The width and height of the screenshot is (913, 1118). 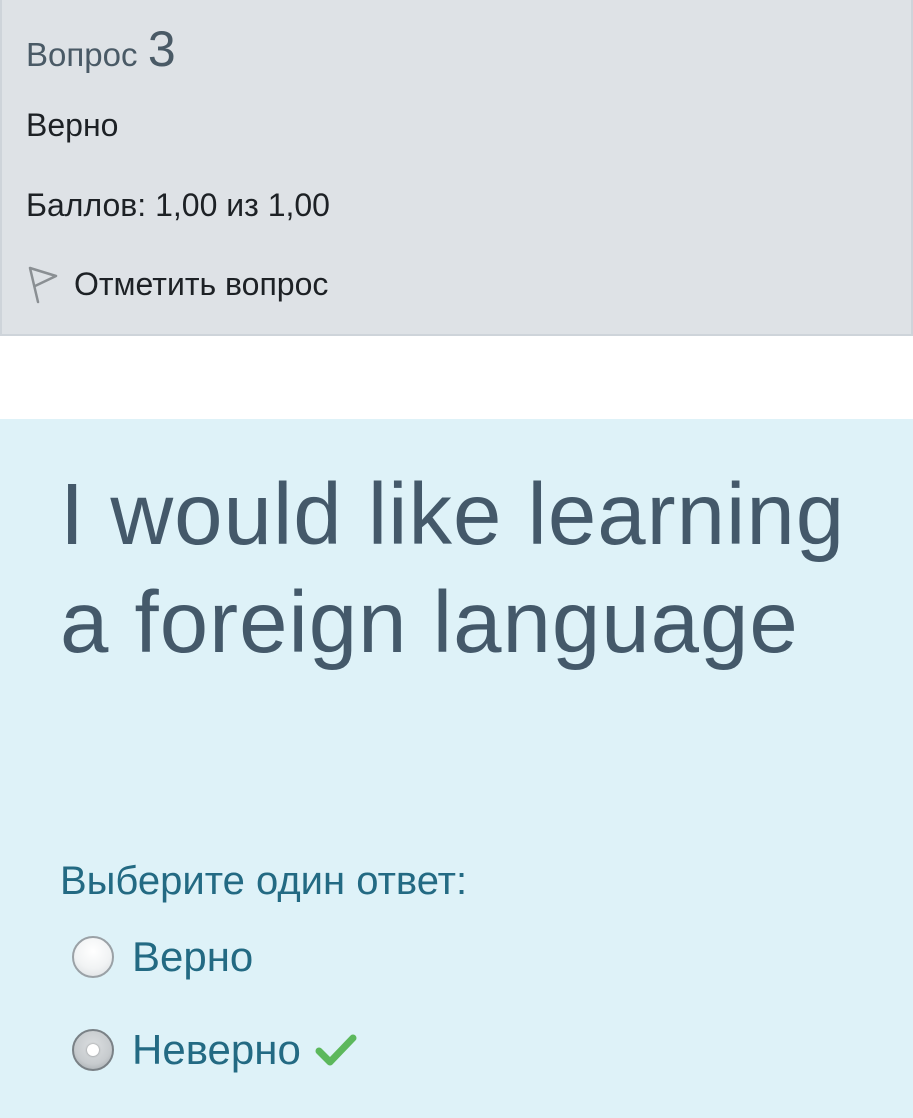 I want to click on answer-prompt: Выберите один ответ:, so click(x=264, y=881).